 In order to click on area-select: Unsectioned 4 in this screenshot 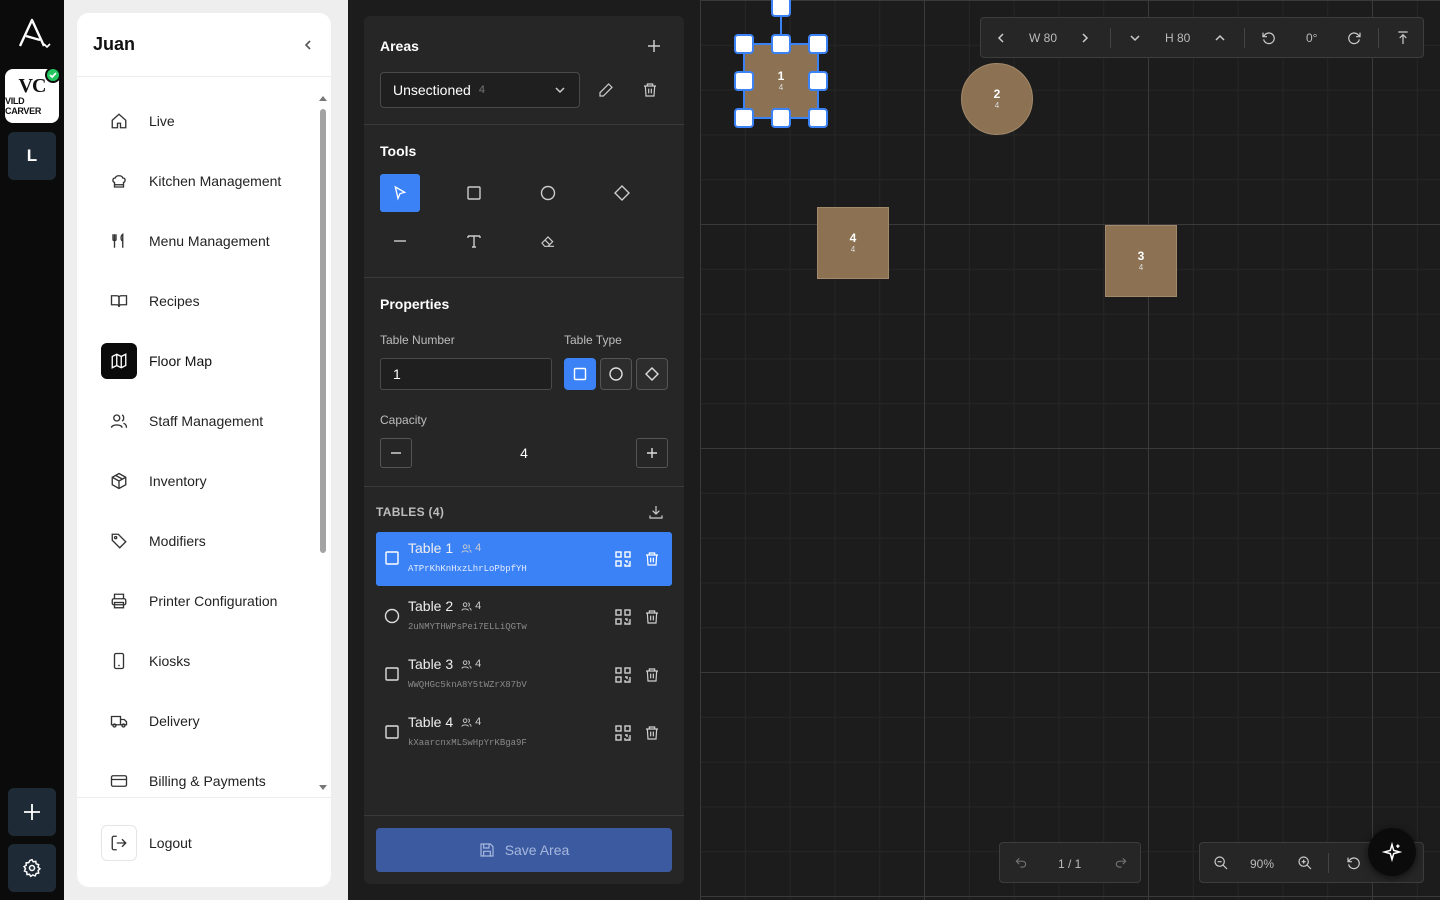, I will do `click(480, 90)`.